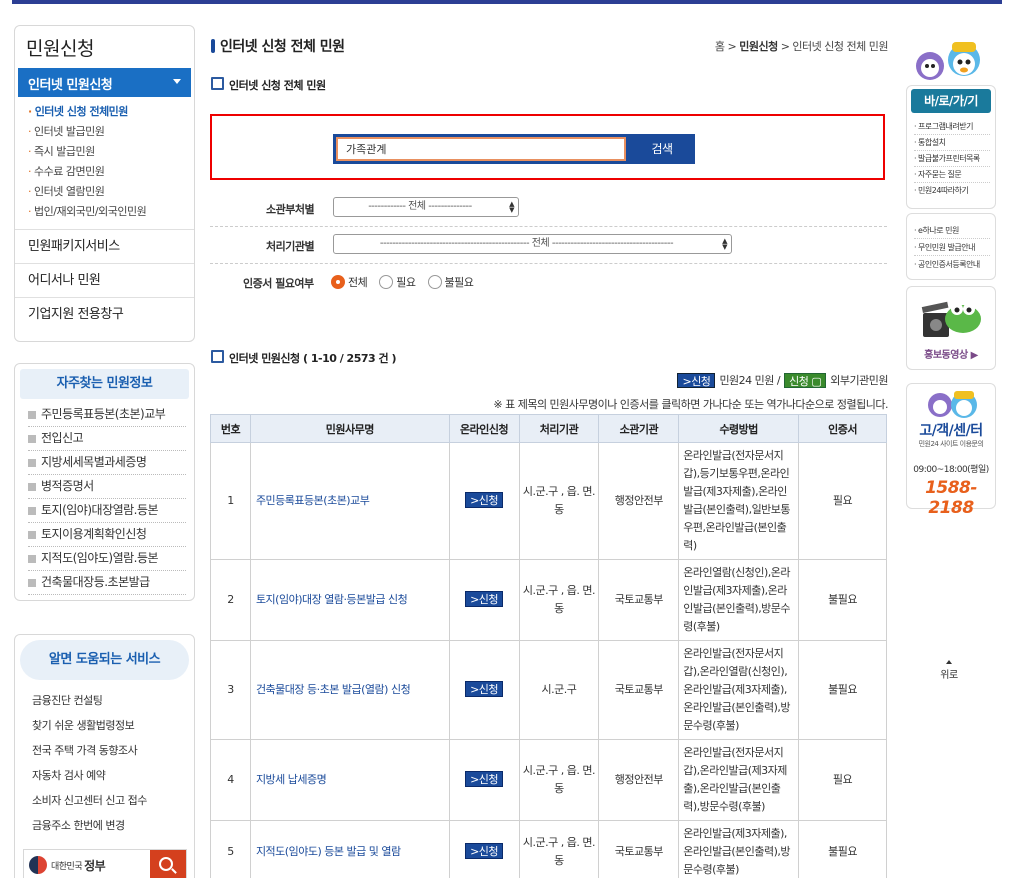  Describe the element at coordinates (782, 380) in the screenshot. I see `legend: >신청 민원24 민원 / 신청 ▢ 외부기관민원` at that location.